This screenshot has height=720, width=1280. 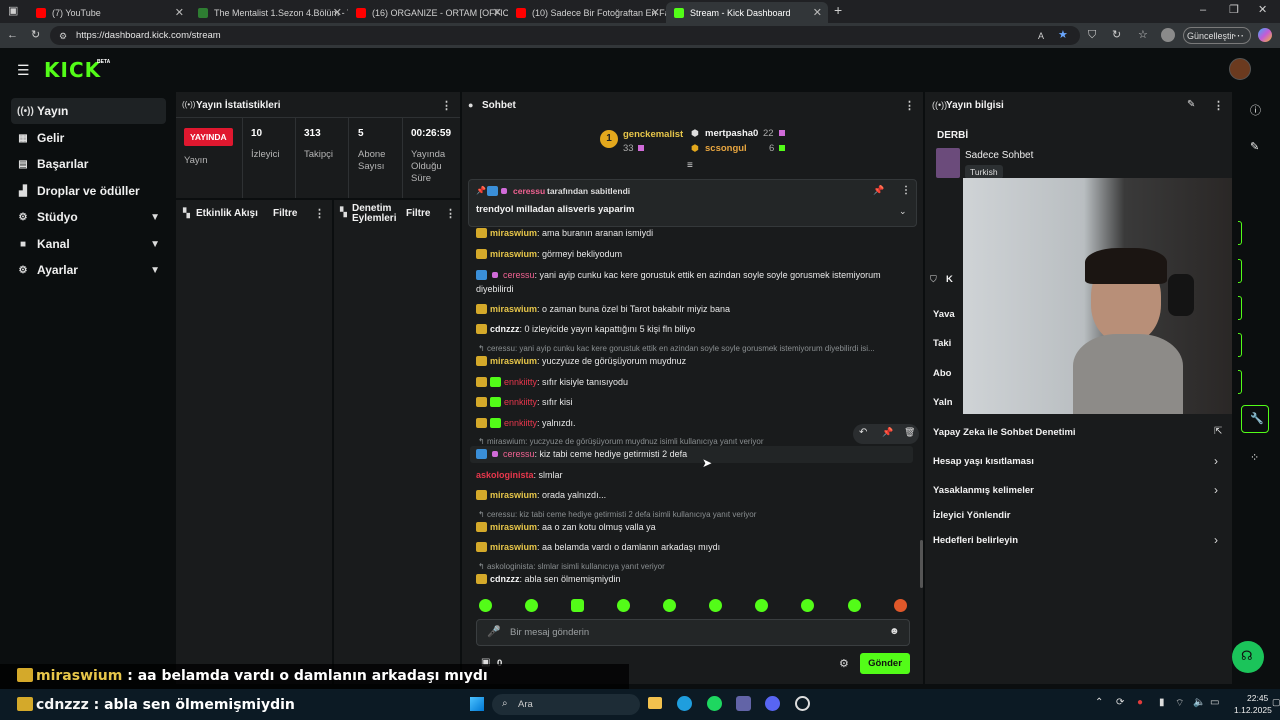 I want to click on chat-message: cdnzzz: abla sen ölmemişmiydin, so click(x=548, y=579).